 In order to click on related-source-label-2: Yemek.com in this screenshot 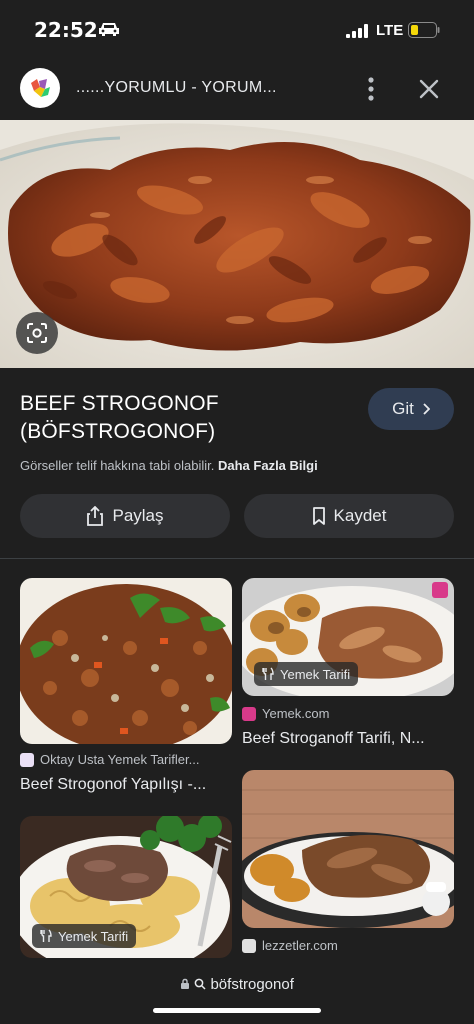, I will do `click(296, 713)`.